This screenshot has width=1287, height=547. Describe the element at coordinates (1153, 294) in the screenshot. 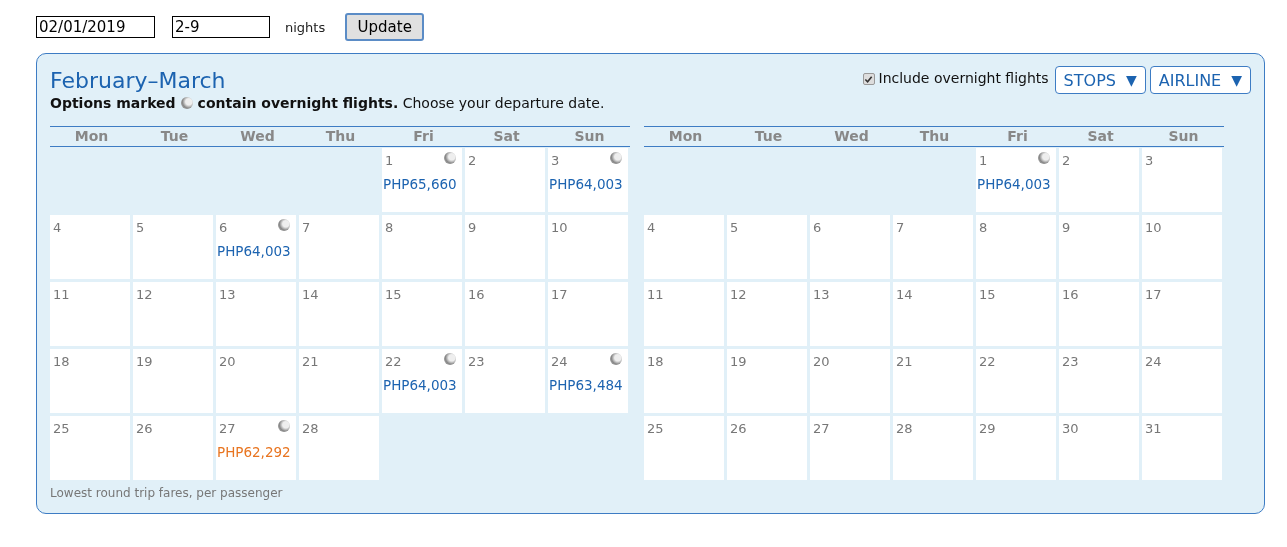

I see `day-number: 17` at that location.